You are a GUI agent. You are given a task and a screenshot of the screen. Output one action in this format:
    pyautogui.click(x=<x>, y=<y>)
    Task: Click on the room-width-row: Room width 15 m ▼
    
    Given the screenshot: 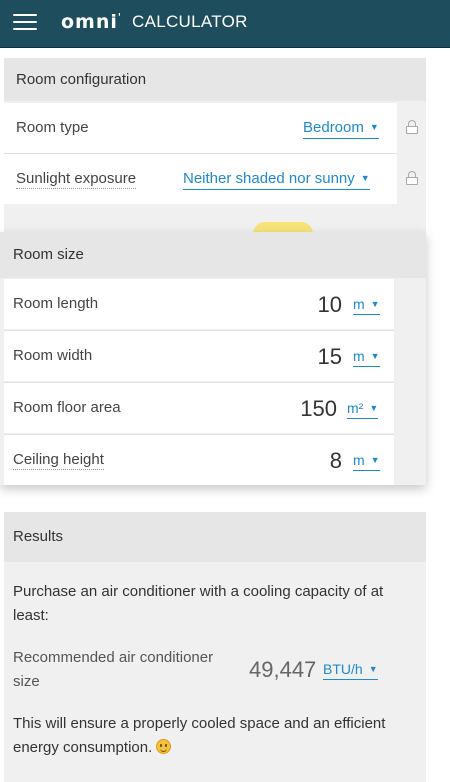 What is the action you would take?
    pyautogui.click(x=199, y=356)
    